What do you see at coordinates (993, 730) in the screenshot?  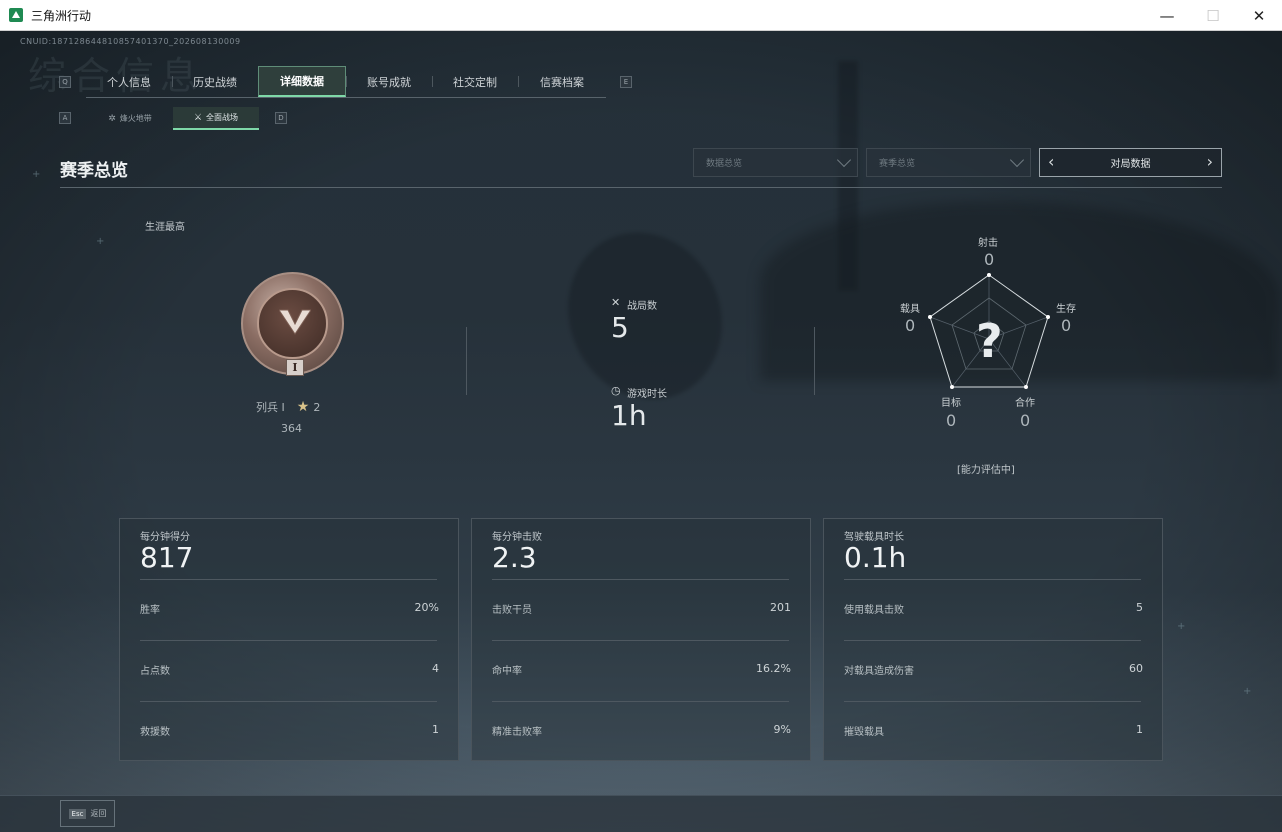 I see `card-row: 摧毁载具 1` at bounding box center [993, 730].